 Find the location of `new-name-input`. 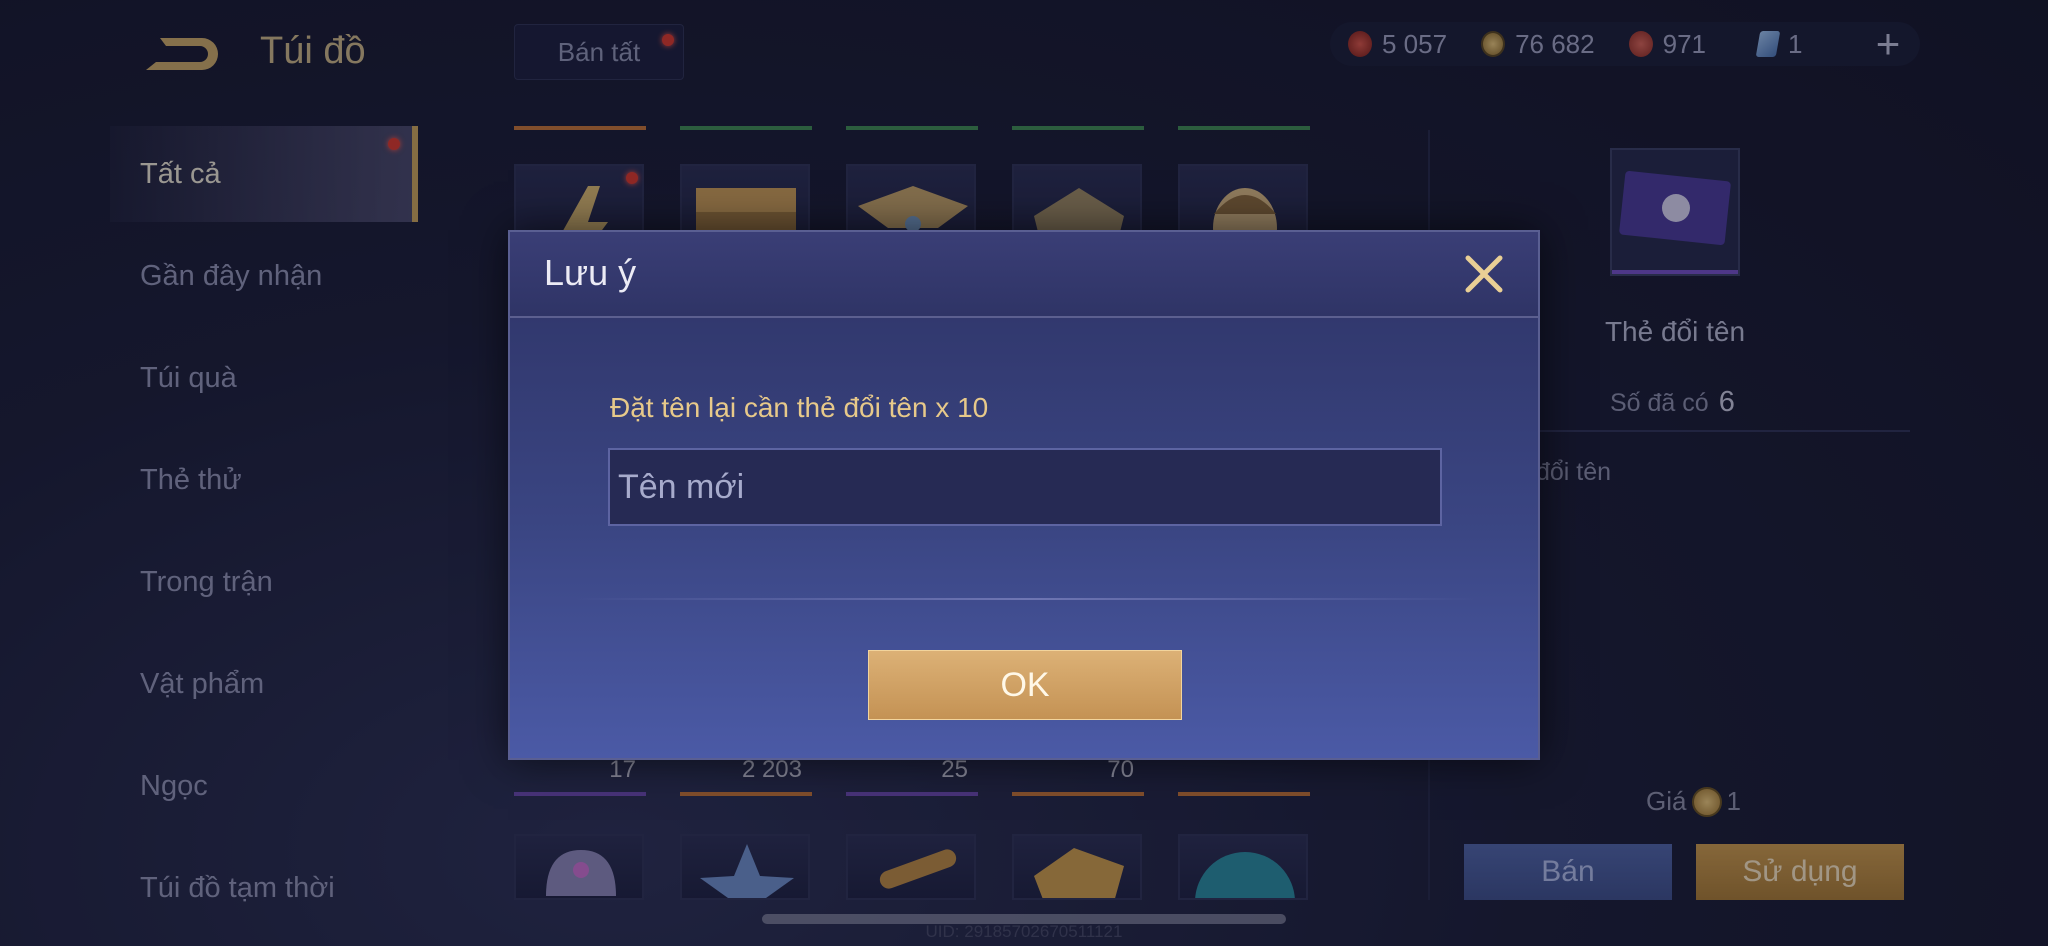

new-name-input is located at coordinates (1025, 487).